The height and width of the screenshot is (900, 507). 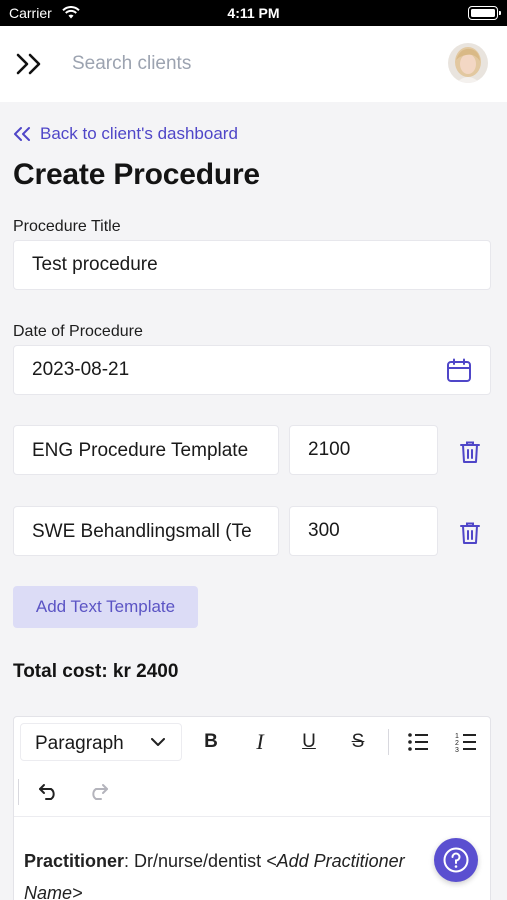 I want to click on app-header, so click(x=253, y=64).